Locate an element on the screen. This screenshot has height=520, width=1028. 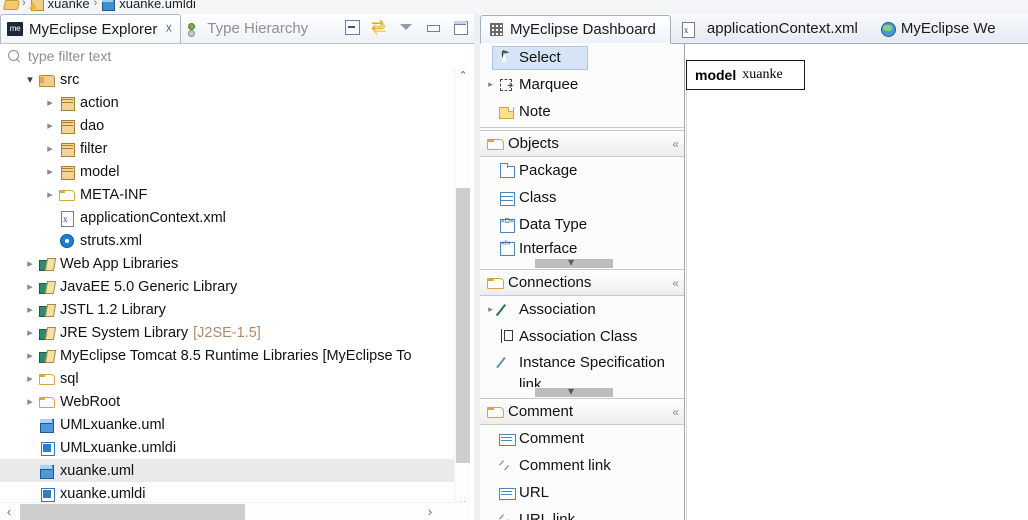
palette-item-url-link: URL link is located at coordinates (582, 513).